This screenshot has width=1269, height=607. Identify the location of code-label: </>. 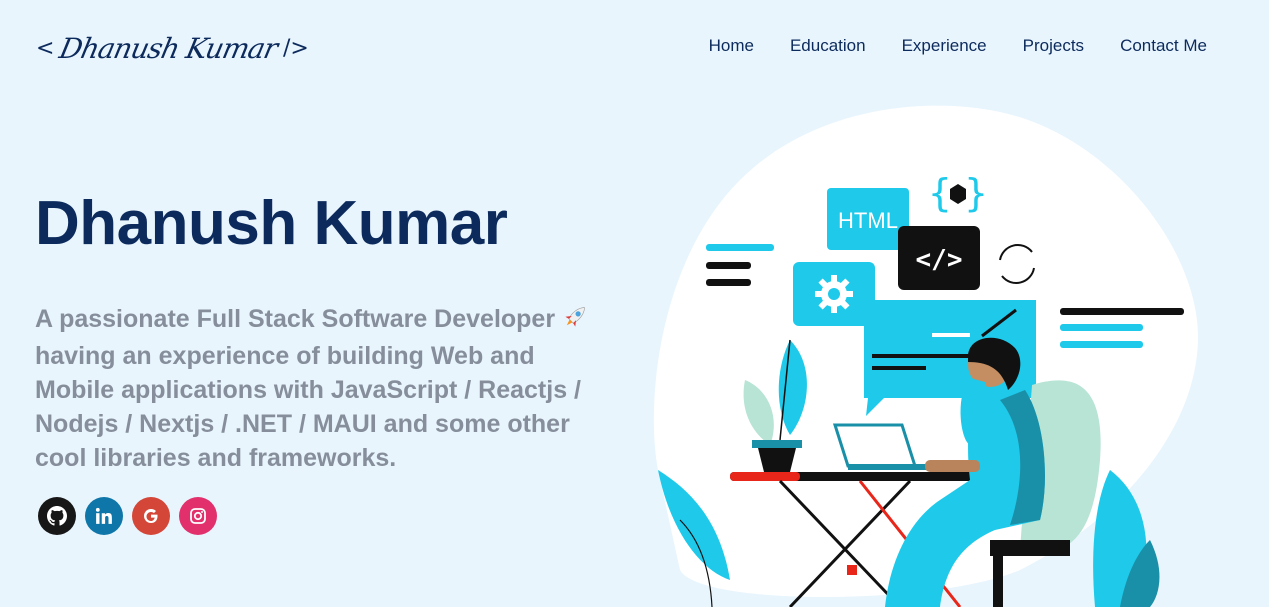
(939, 260).